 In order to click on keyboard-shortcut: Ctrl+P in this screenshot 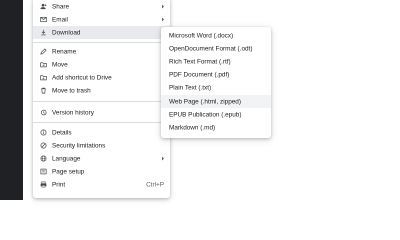, I will do `click(155, 184)`.